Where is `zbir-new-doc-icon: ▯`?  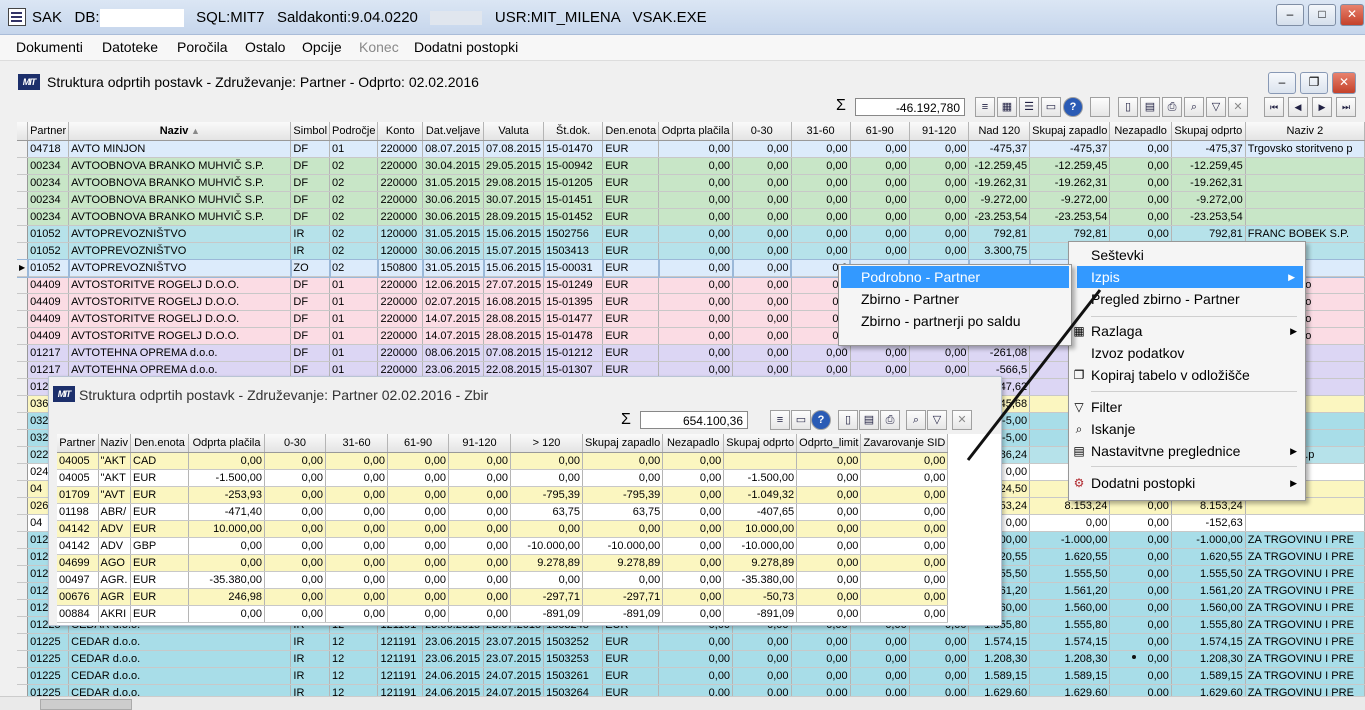 zbir-new-doc-icon: ▯ is located at coordinates (848, 420).